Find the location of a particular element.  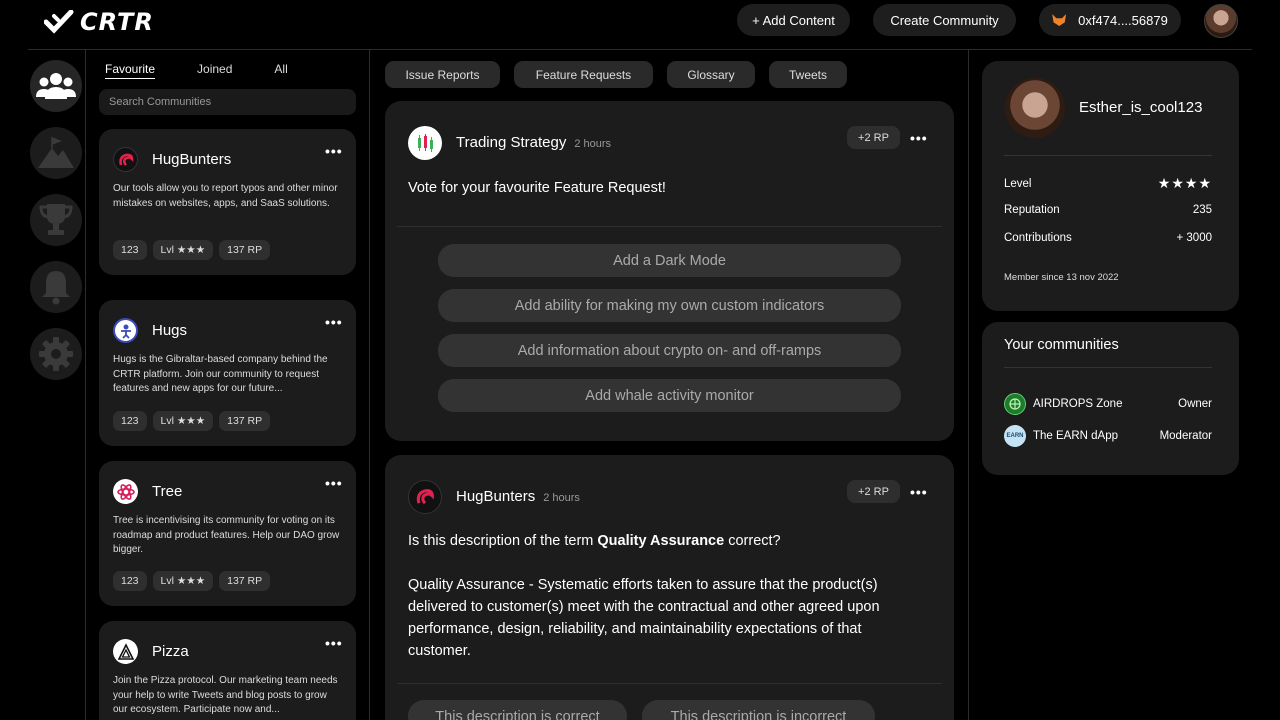

hugs-logo is located at coordinates (125, 330).